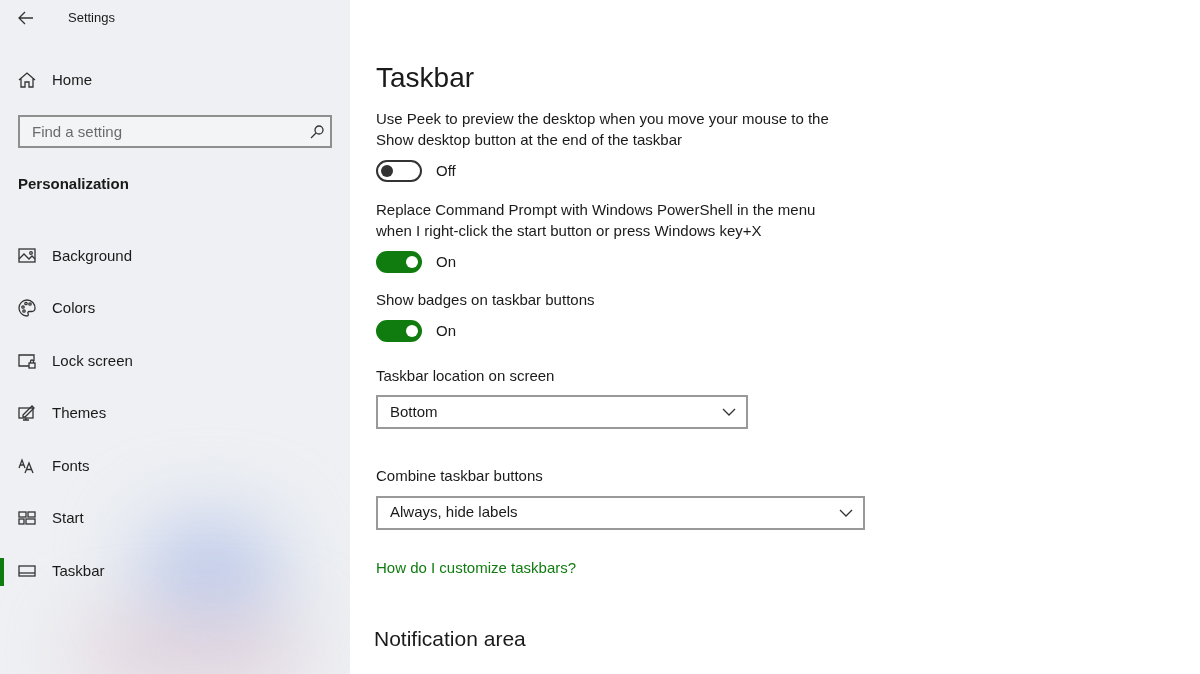 Image resolution: width=1200 pixels, height=674 pixels. What do you see at coordinates (27, 360) in the screenshot?
I see `lock-icon` at bounding box center [27, 360].